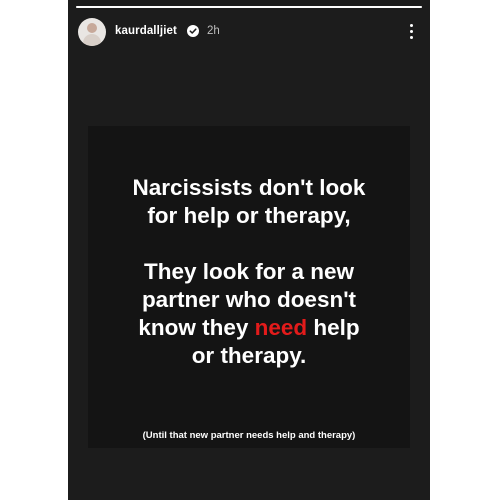  I want to click on more-options-icon, so click(412, 32).